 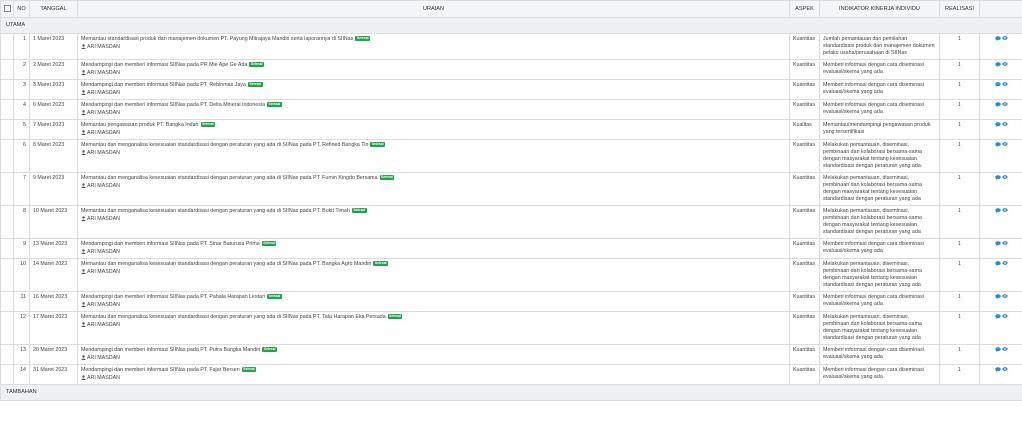 I want to click on row-tanggal: 20 Maret 2023, so click(x=53, y=354).